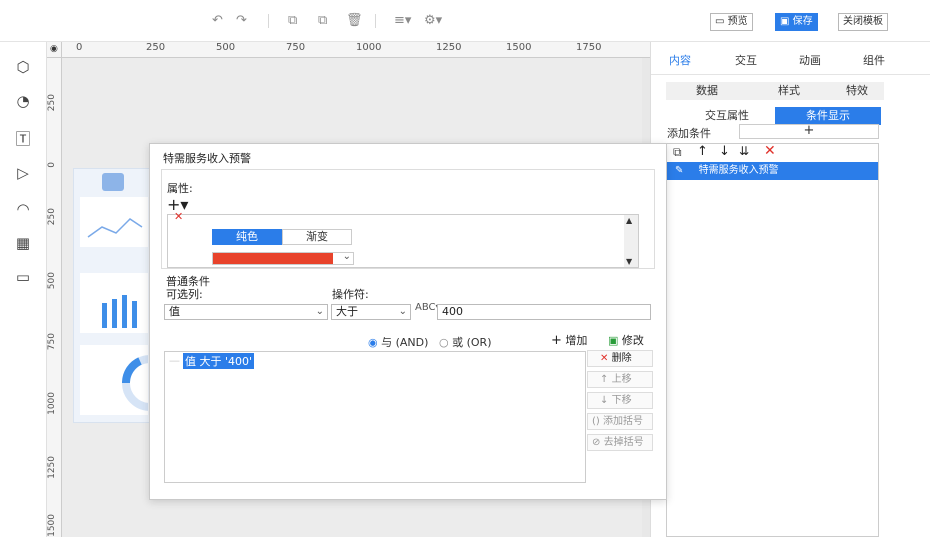 Image resolution: width=930 pixels, height=537 pixels. What do you see at coordinates (23, 67) in the screenshot?
I see `cube-icon: ⬡` at bounding box center [23, 67].